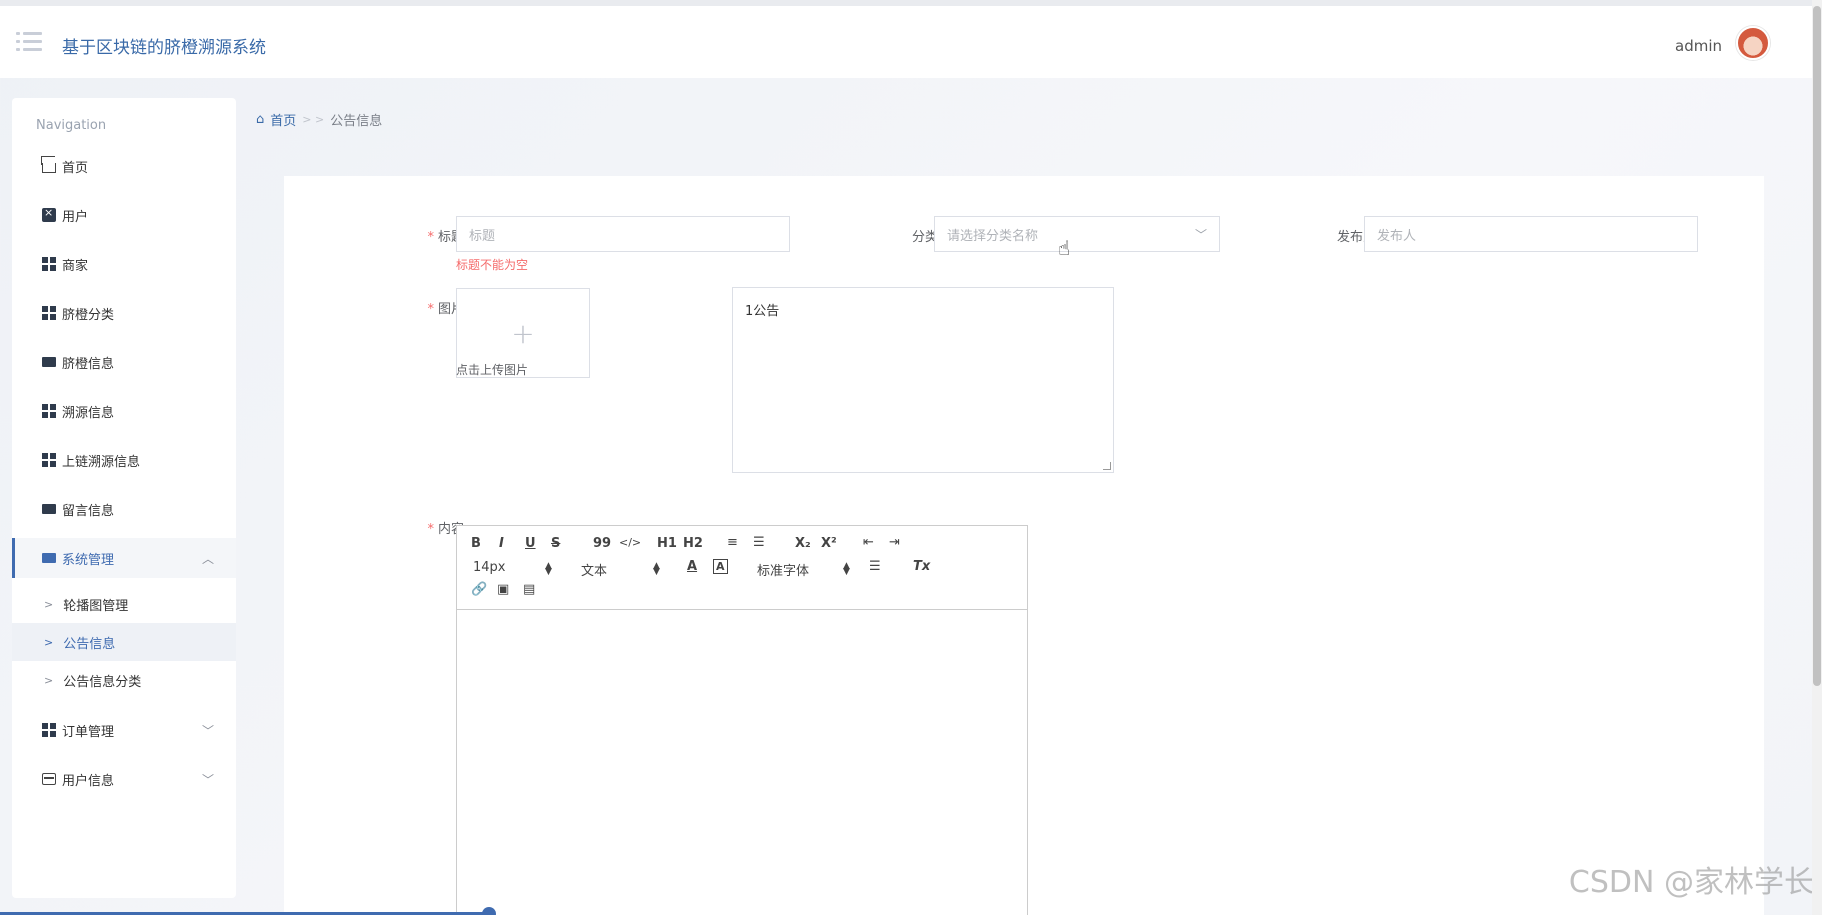 This screenshot has width=1822, height=915. Describe the element at coordinates (88, 413) in the screenshot. I see `sidebar-item-label: 溯源信息` at that location.